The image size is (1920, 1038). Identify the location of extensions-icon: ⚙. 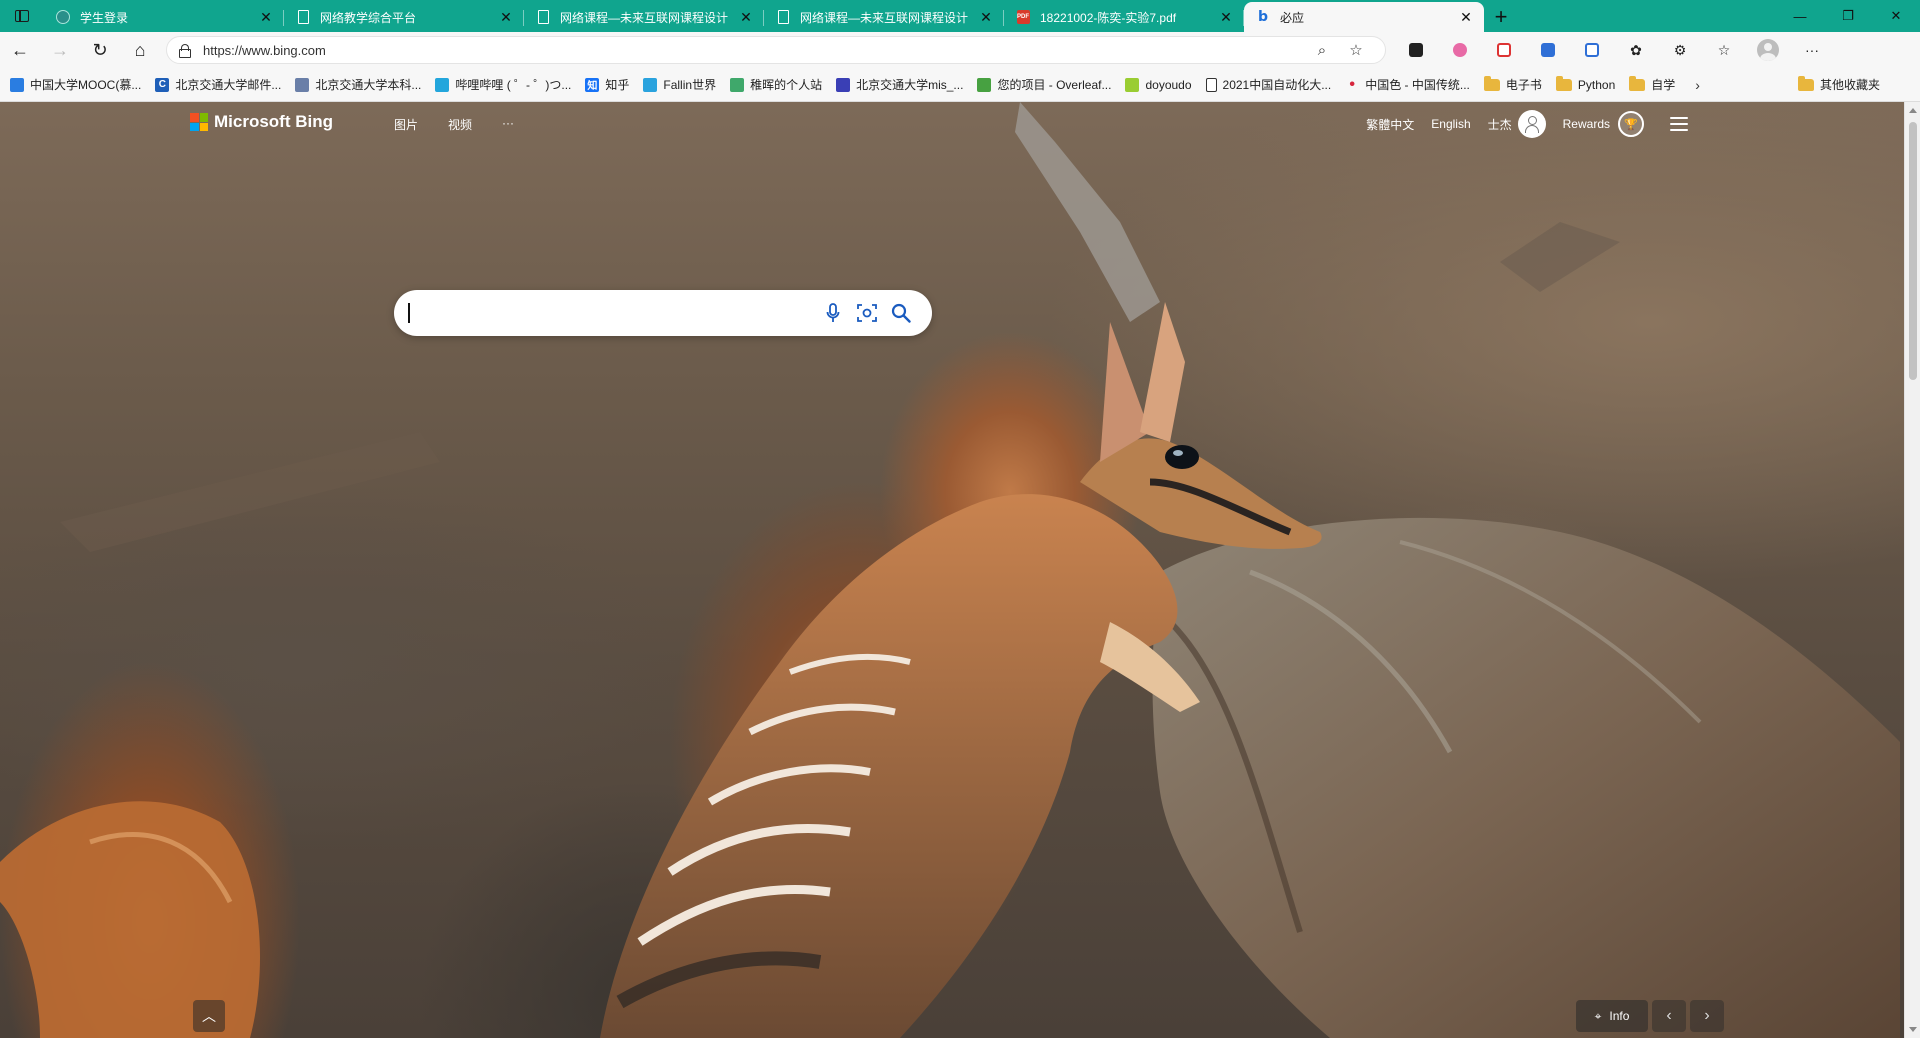
(1680, 50).